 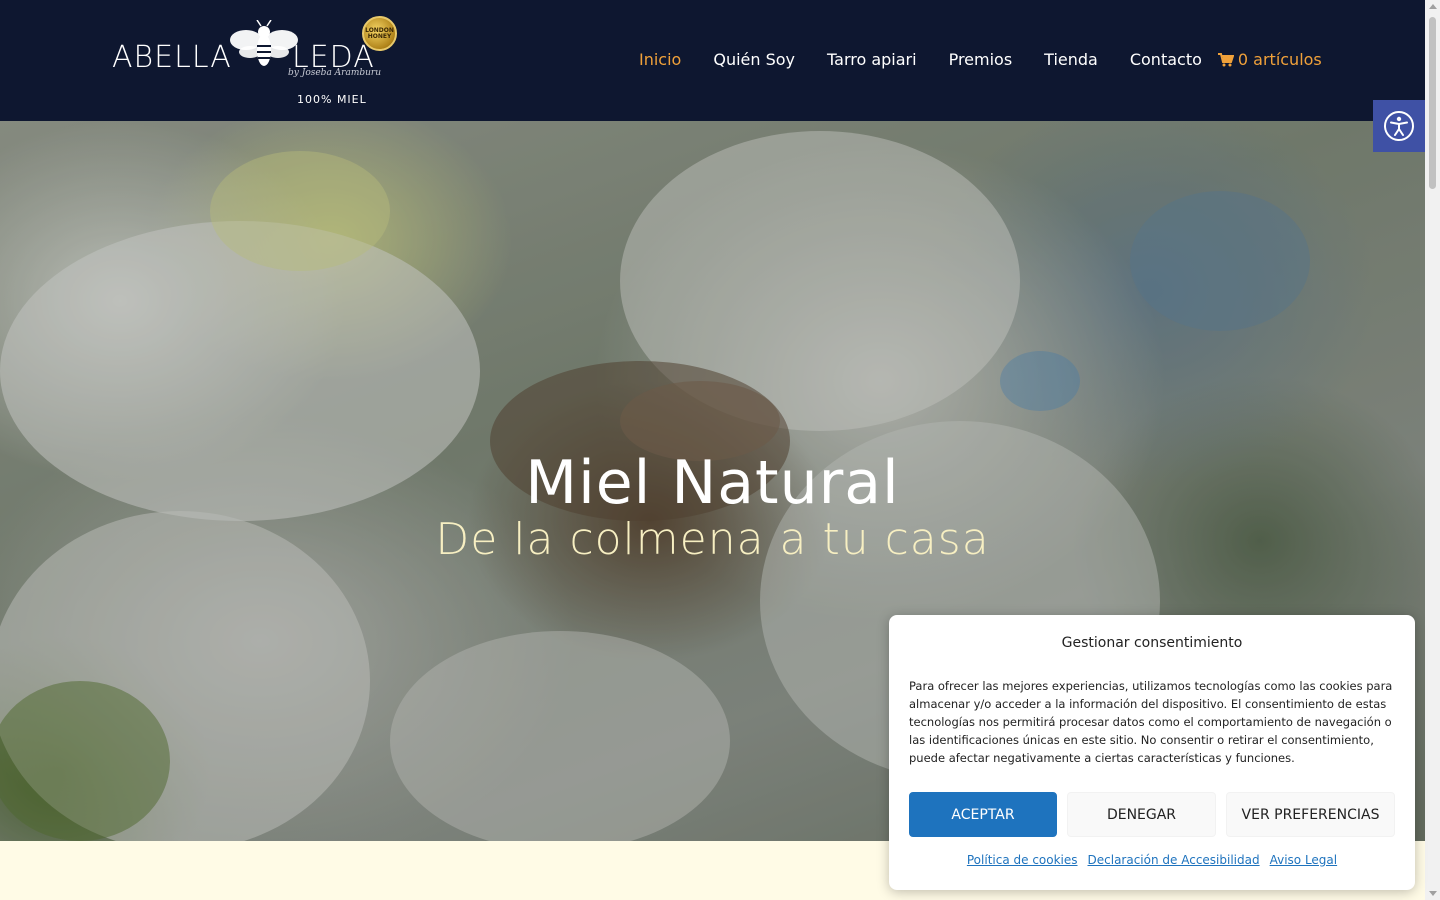 I want to click on award-seal-text: LONDON HONEY, so click(x=379, y=33).